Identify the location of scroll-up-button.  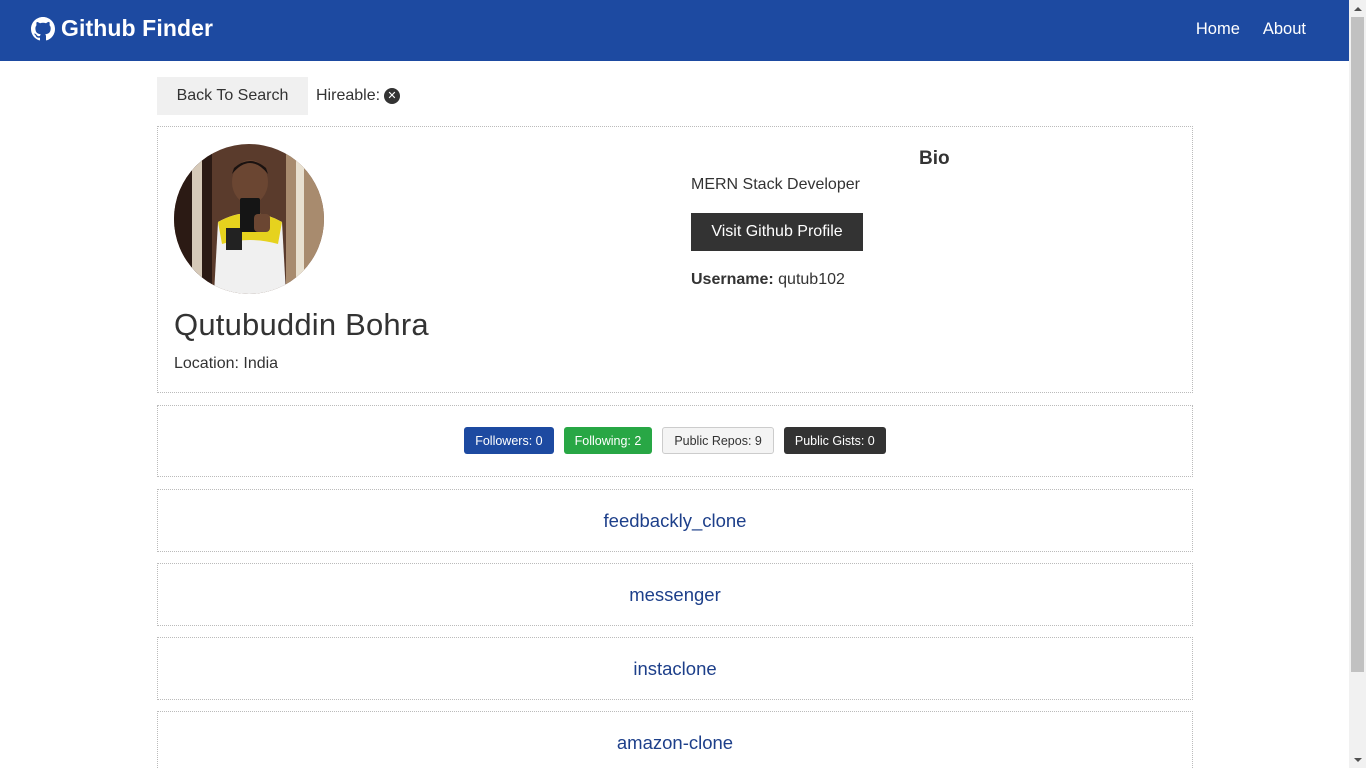
(1357, 8).